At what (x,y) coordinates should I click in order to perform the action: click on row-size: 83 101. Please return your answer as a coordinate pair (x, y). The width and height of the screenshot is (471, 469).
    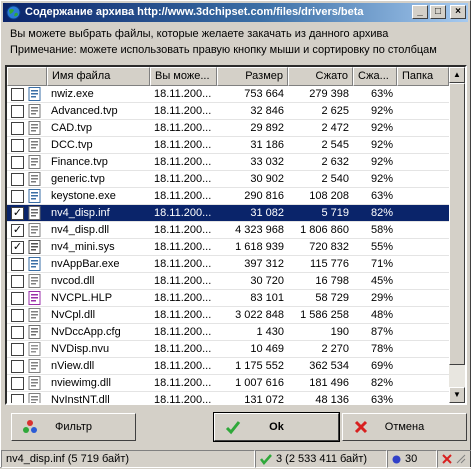
    Looking at the image, I should click on (267, 298).